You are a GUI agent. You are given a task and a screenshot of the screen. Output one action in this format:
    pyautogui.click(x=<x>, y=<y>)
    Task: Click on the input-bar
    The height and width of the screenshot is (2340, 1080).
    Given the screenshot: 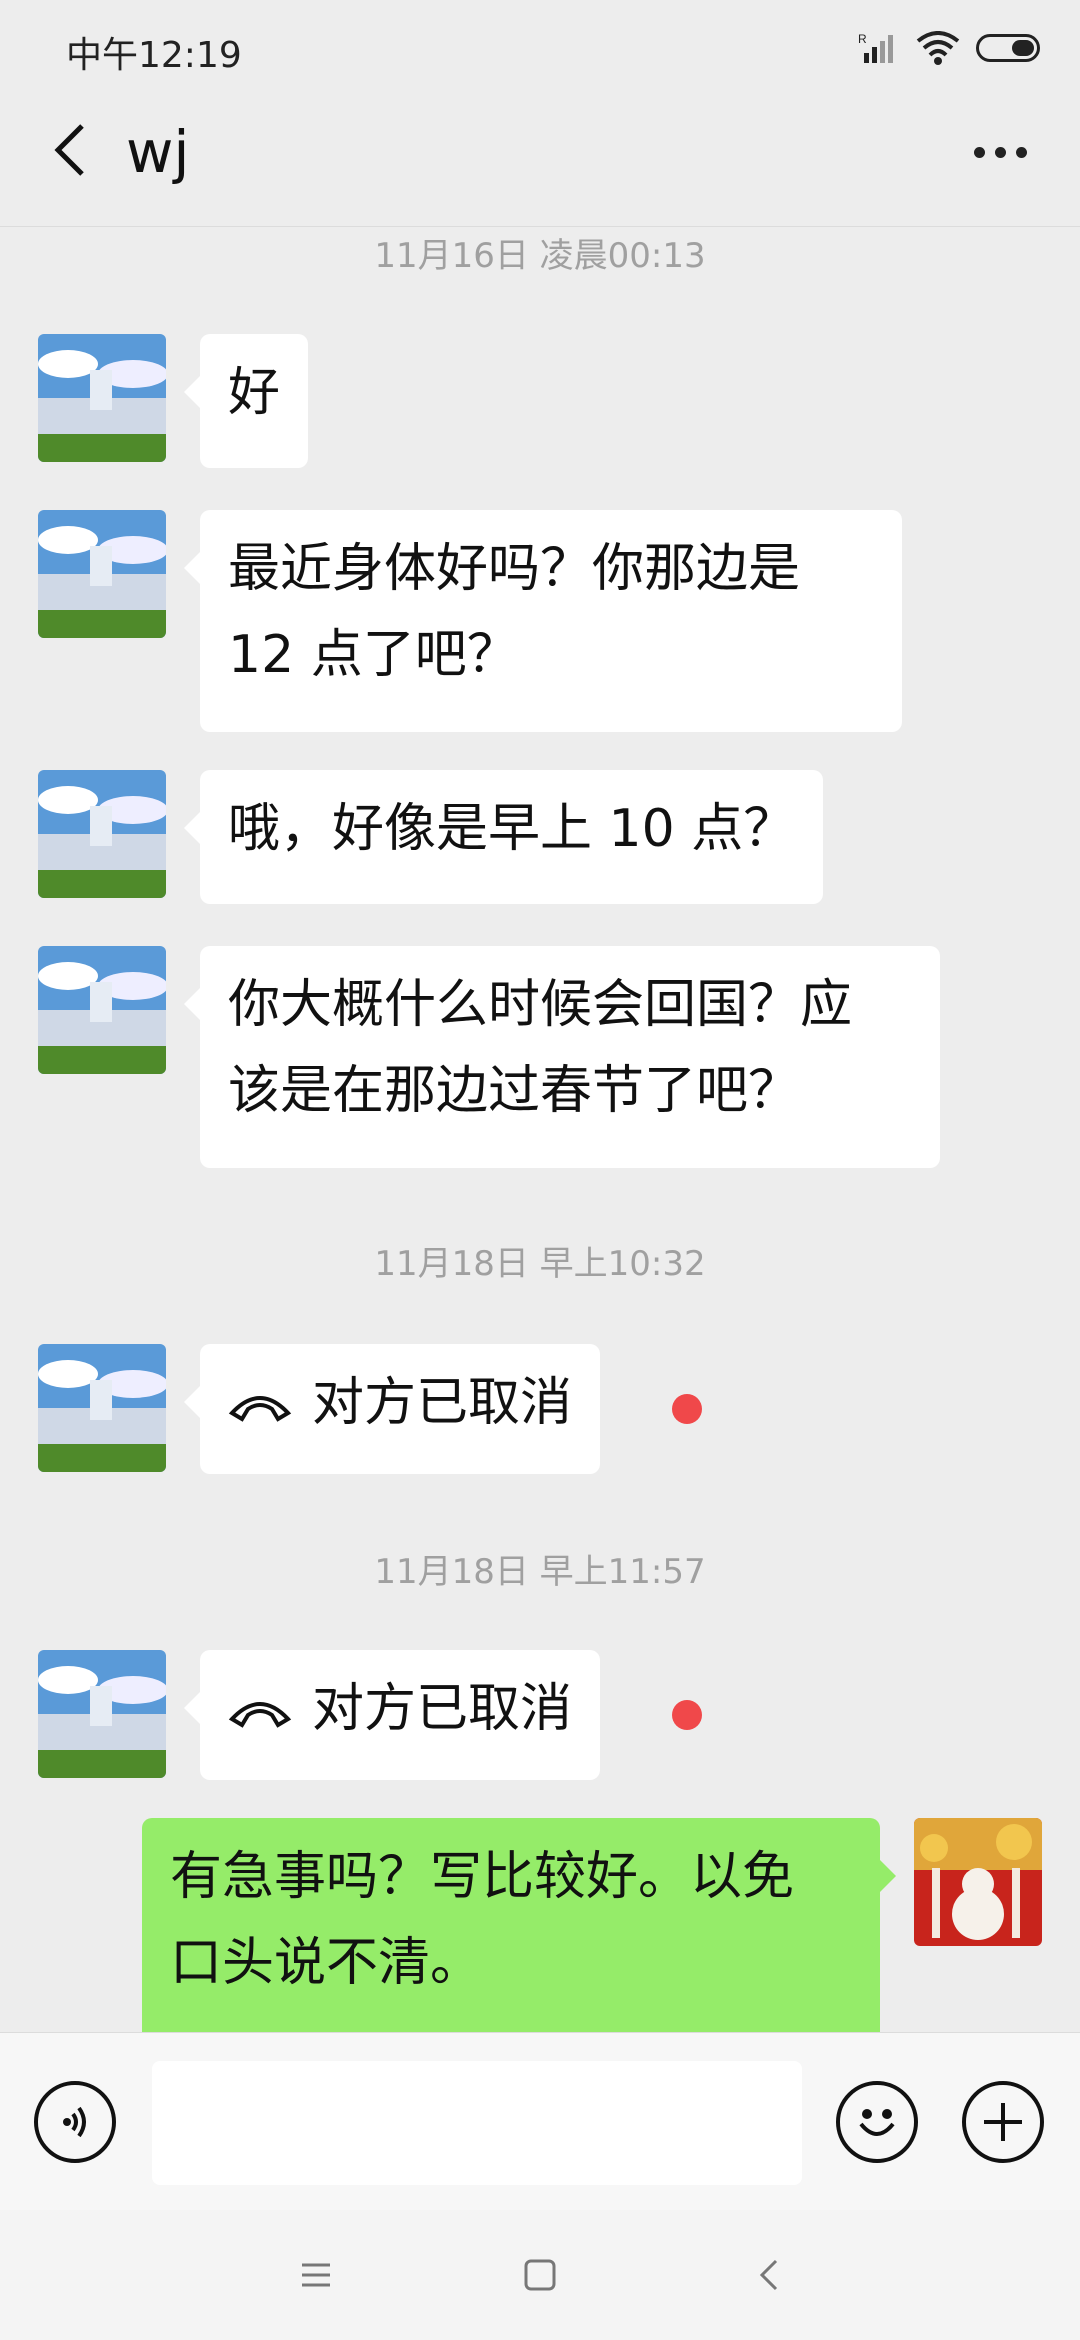 What is the action you would take?
    pyautogui.click(x=540, y=2121)
    